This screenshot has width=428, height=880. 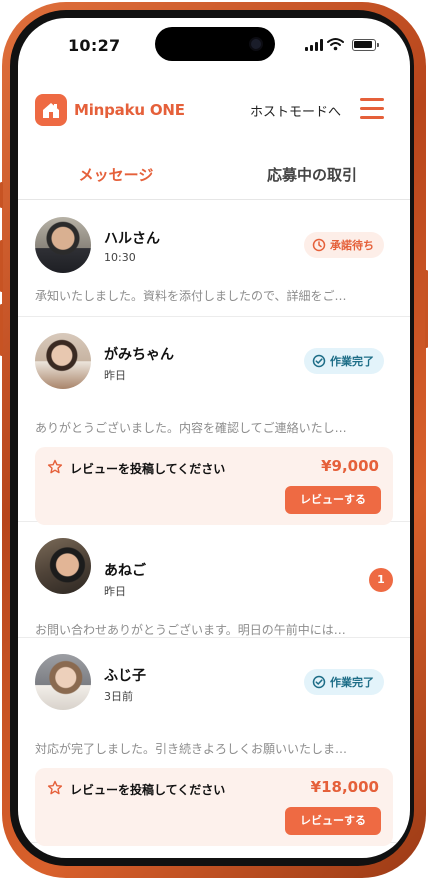 I want to click on wifi-icon, so click(x=335, y=44).